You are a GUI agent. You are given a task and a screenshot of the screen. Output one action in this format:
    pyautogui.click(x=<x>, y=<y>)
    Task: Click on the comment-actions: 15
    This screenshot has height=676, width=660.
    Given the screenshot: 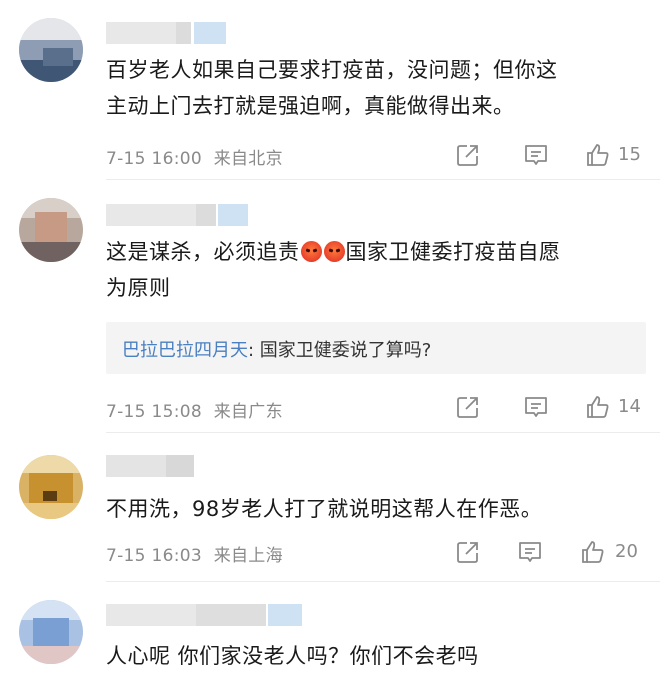 What is the action you would take?
    pyautogui.click(x=555, y=155)
    